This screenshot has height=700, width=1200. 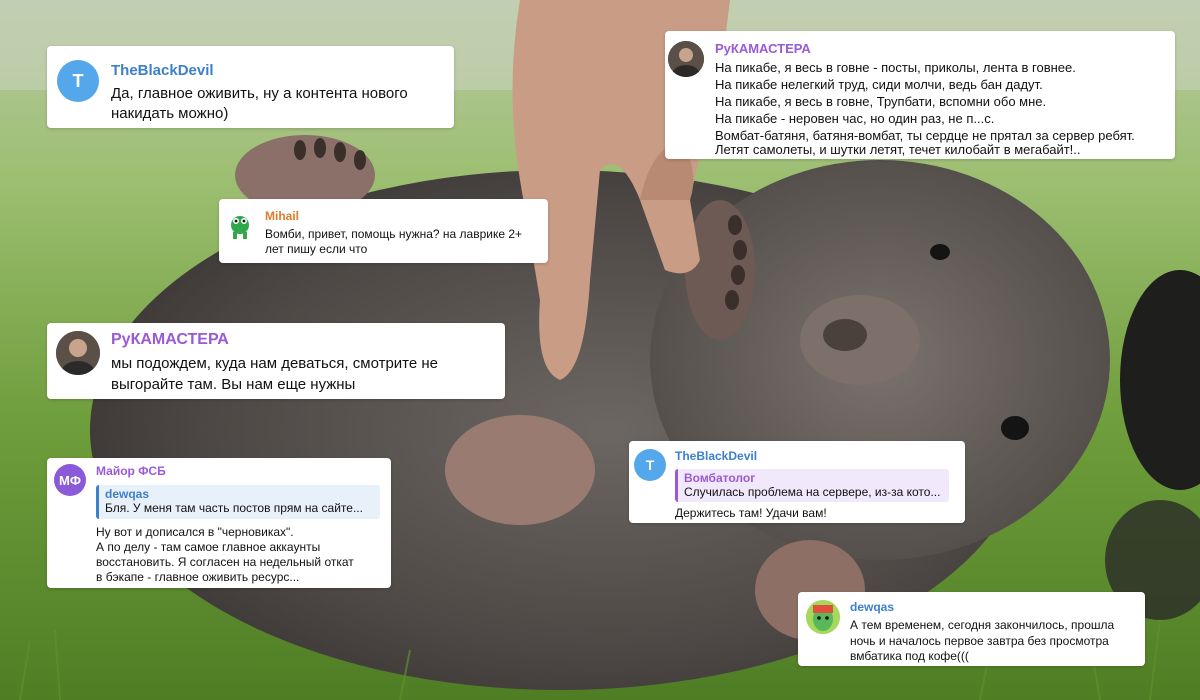 I want to click on comment-text-line: лет пишу если что, so click(x=316, y=249).